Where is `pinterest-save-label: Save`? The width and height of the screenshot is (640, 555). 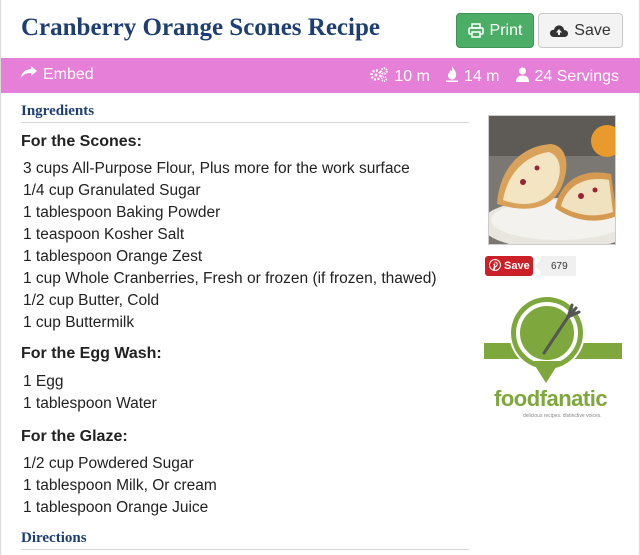
pinterest-save-label: Save is located at coordinates (517, 266).